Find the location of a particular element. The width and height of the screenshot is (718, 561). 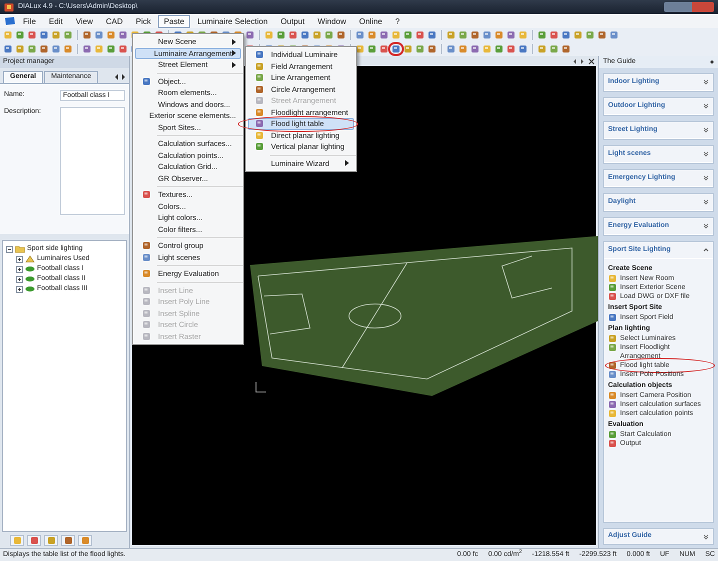

menu-item: View is located at coordinates (84, 21).